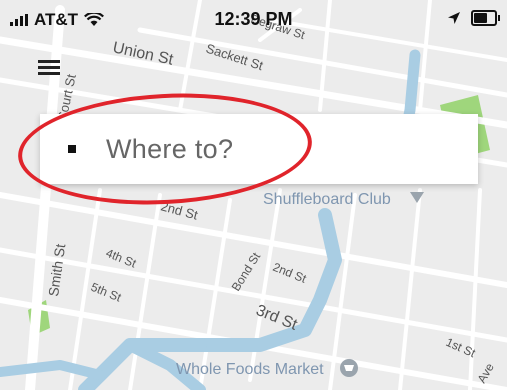 The image size is (507, 390). What do you see at coordinates (327, 199) in the screenshot?
I see `place-label-shuffleboard-club: Shuffleboard Club` at bounding box center [327, 199].